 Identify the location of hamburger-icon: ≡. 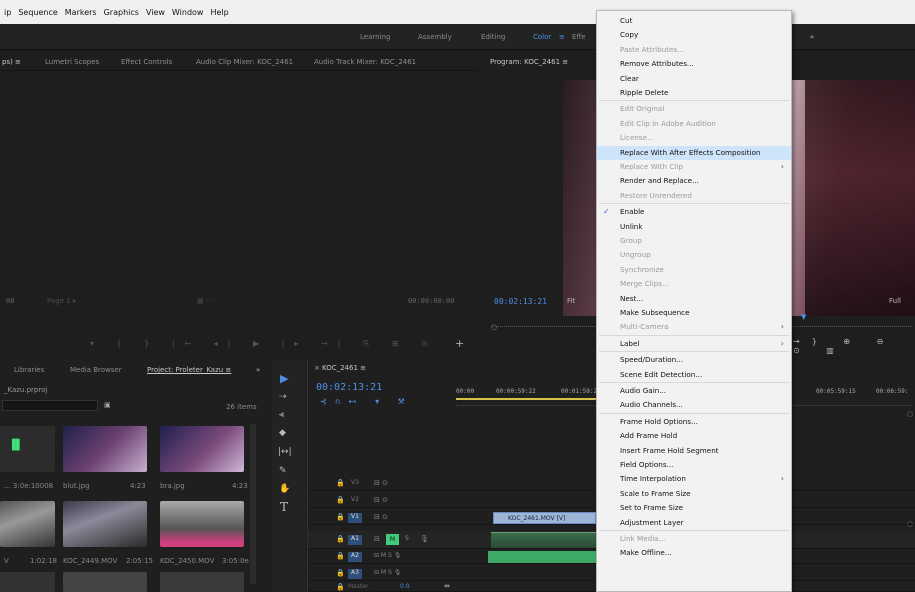
(562, 37).